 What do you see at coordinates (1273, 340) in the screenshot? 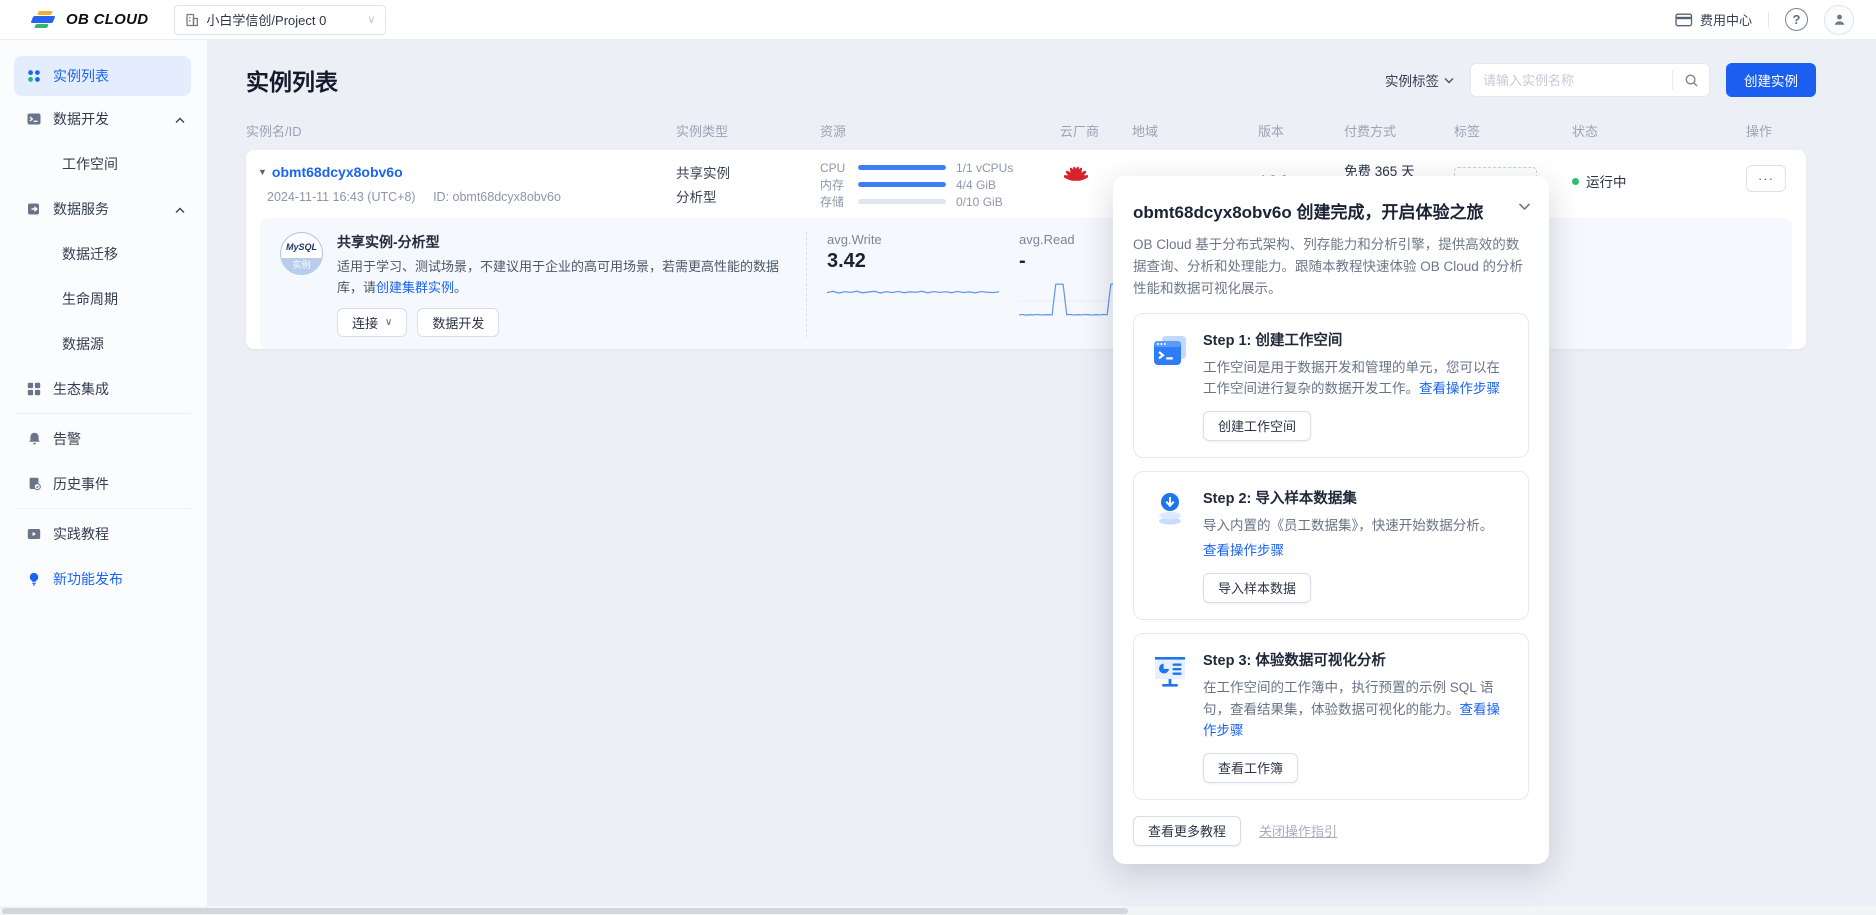
I see `step-1-title: Step 1: 创建工作空间` at bounding box center [1273, 340].